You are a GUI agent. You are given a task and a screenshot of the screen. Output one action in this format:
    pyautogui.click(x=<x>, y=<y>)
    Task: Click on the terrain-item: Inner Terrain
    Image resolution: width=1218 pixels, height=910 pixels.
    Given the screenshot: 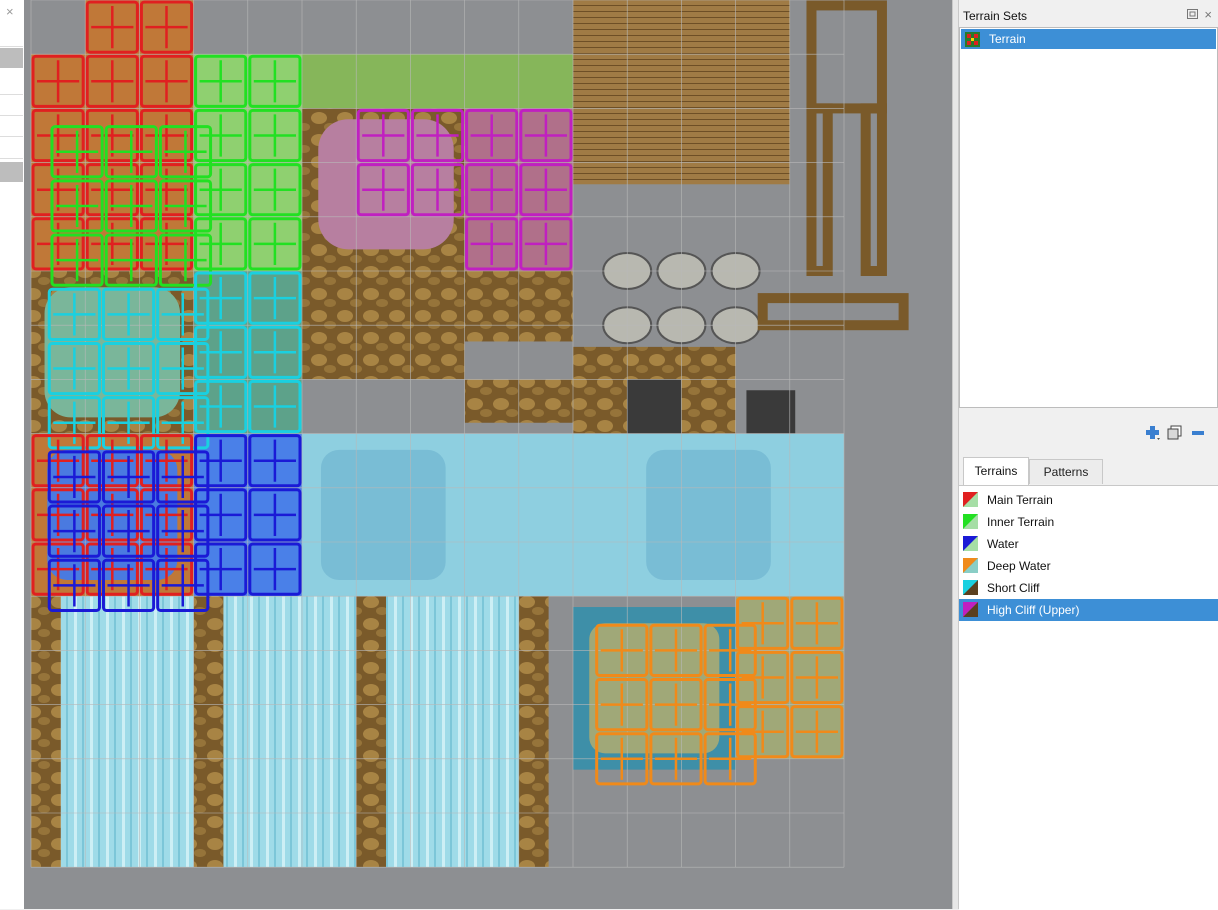 What is the action you would take?
    pyautogui.click(x=1088, y=522)
    